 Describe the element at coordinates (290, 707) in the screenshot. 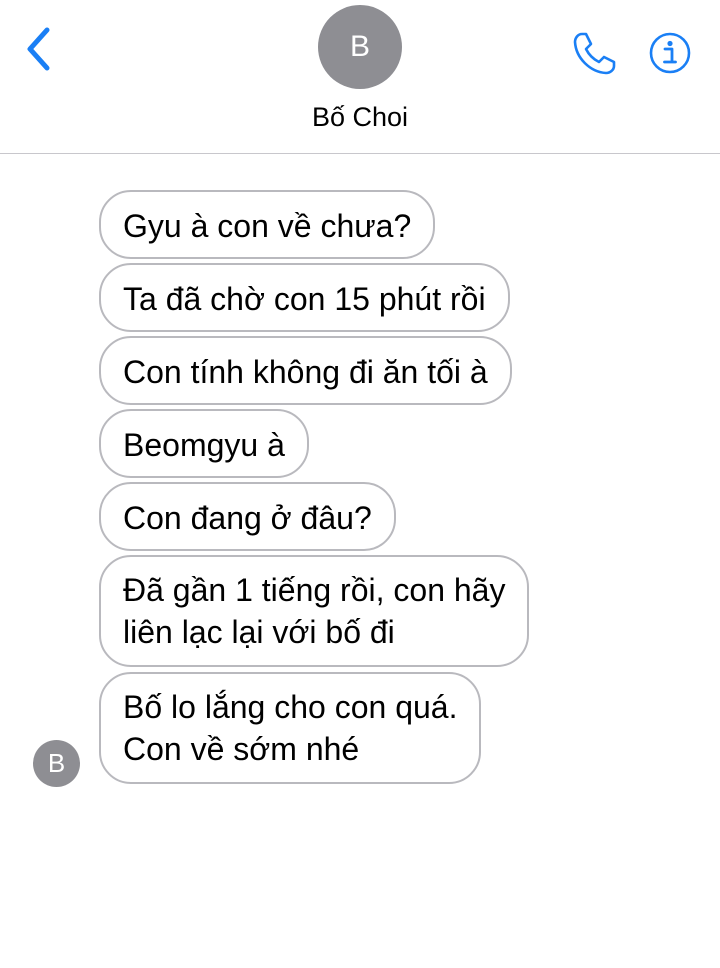

I see `message-text: Bố lo lắng cho con quá.` at that location.